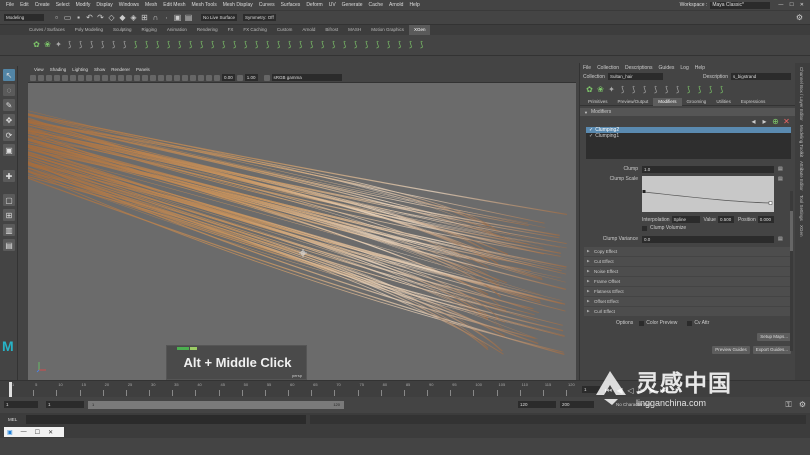 The width and height of the screenshot is (810, 455). What do you see at coordinates (291, 5) in the screenshot?
I see `menu-item-surfaces: Surfaces` at bounding box center [291, 5].